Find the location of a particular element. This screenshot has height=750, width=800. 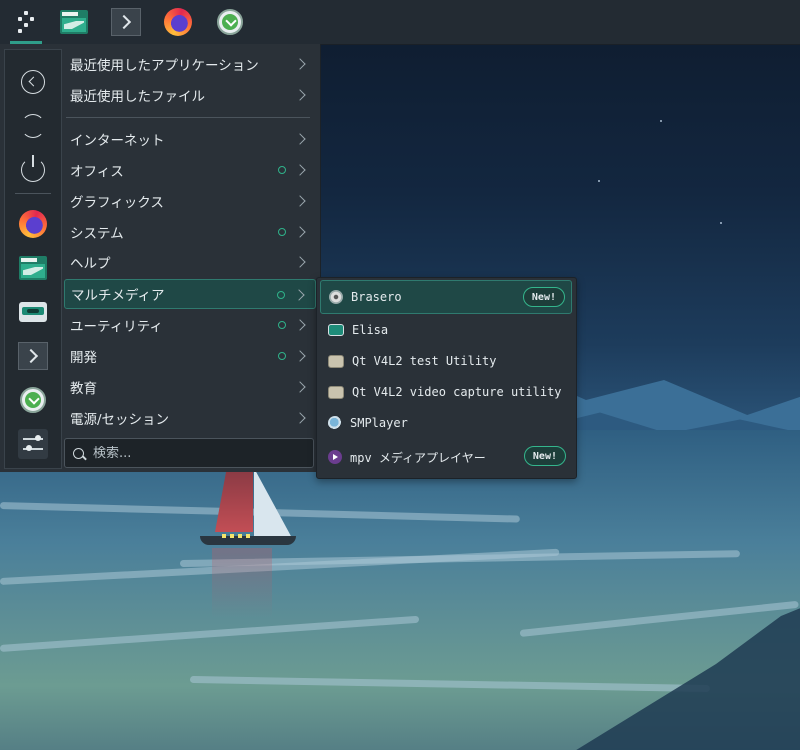

search-icon is located at coordinates (78, 453).